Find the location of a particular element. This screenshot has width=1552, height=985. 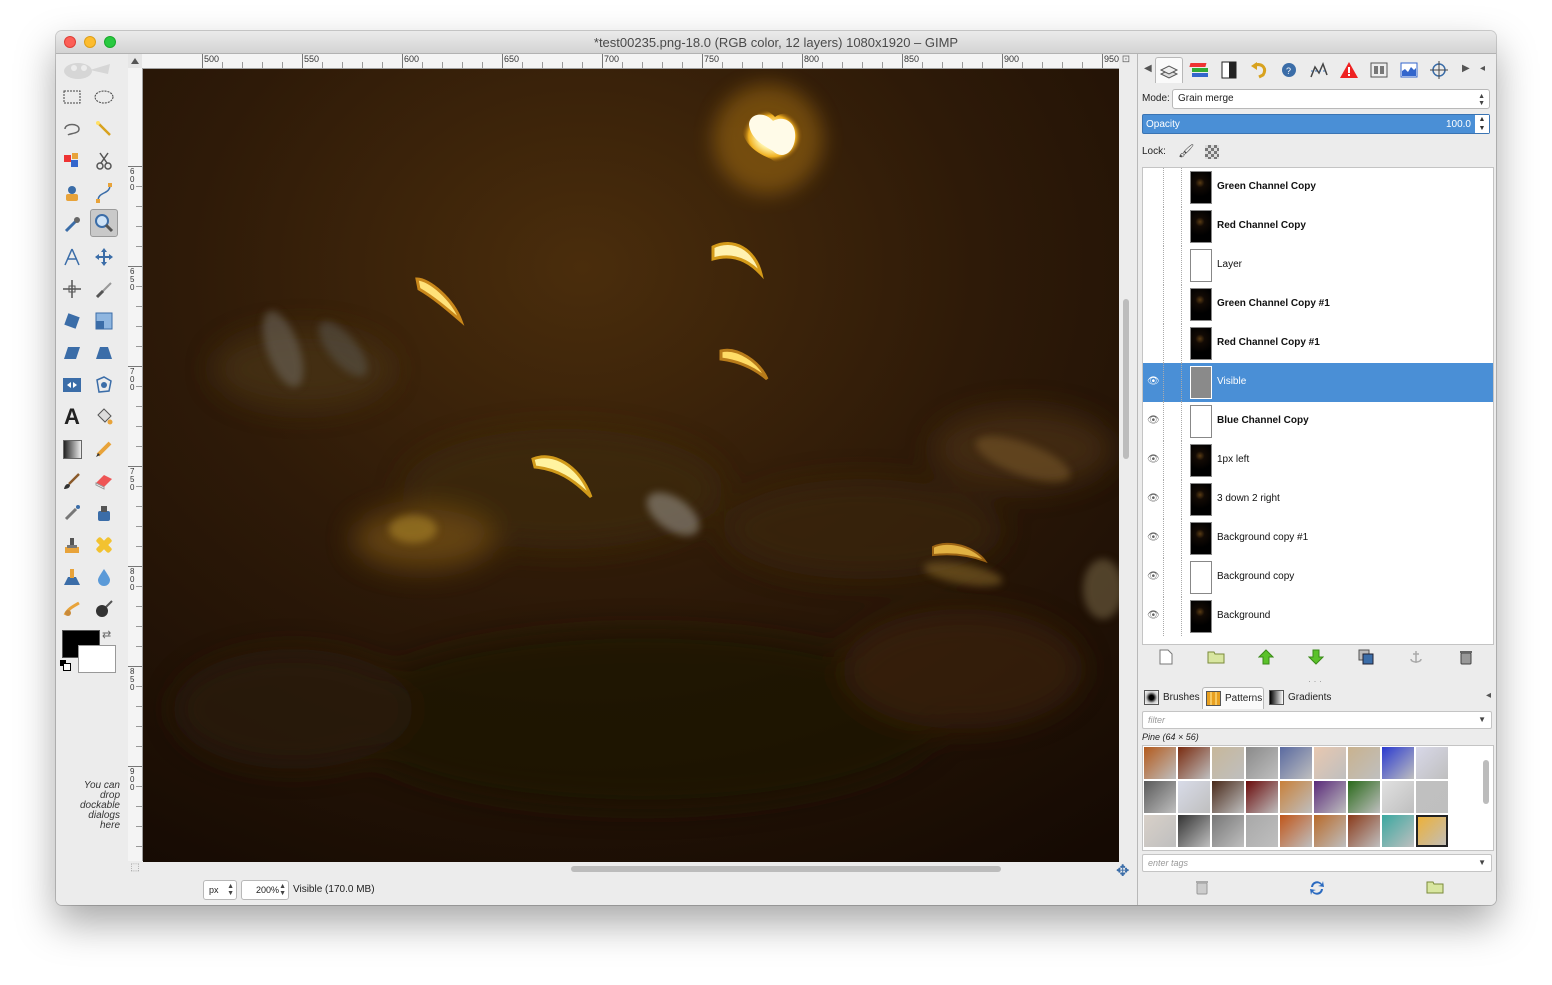

delete-layer-icon is located at coordinates (1466, 659).